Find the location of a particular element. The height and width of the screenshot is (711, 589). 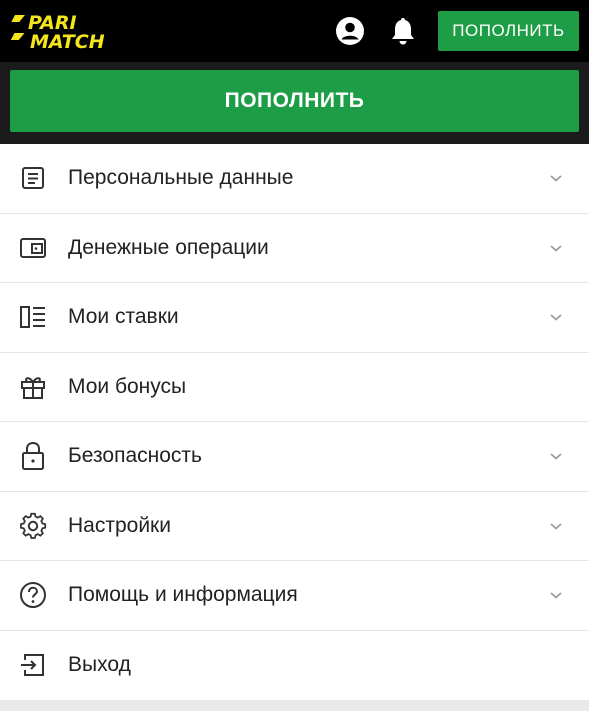

document-icon is located at coordinates (33, 178).